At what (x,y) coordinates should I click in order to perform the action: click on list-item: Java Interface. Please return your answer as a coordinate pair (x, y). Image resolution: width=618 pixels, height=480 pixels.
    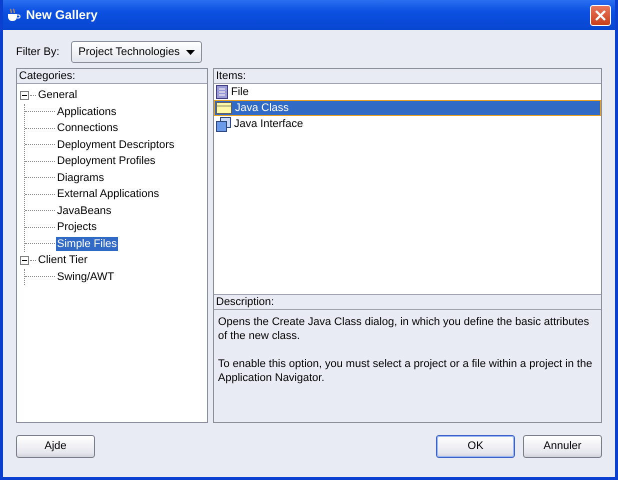
    Looking at the image, I should click on (407, 124).